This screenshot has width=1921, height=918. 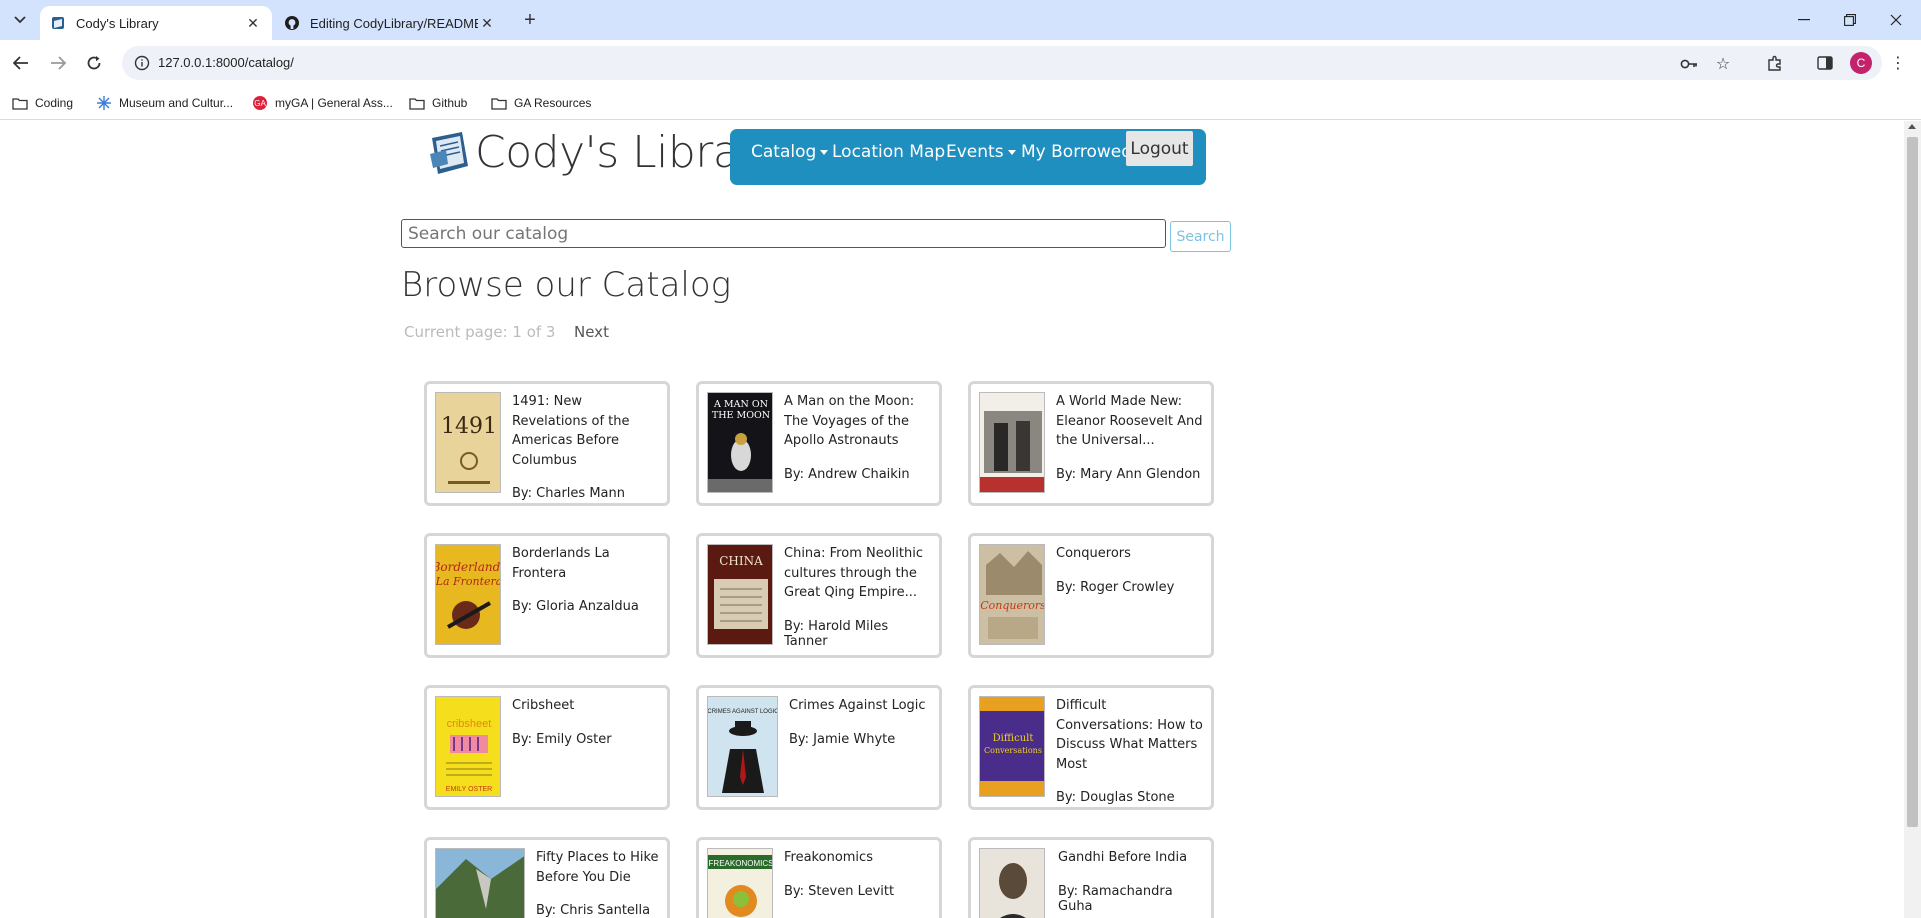 I want to click on restore-icon, so click(x=1850, y=20).